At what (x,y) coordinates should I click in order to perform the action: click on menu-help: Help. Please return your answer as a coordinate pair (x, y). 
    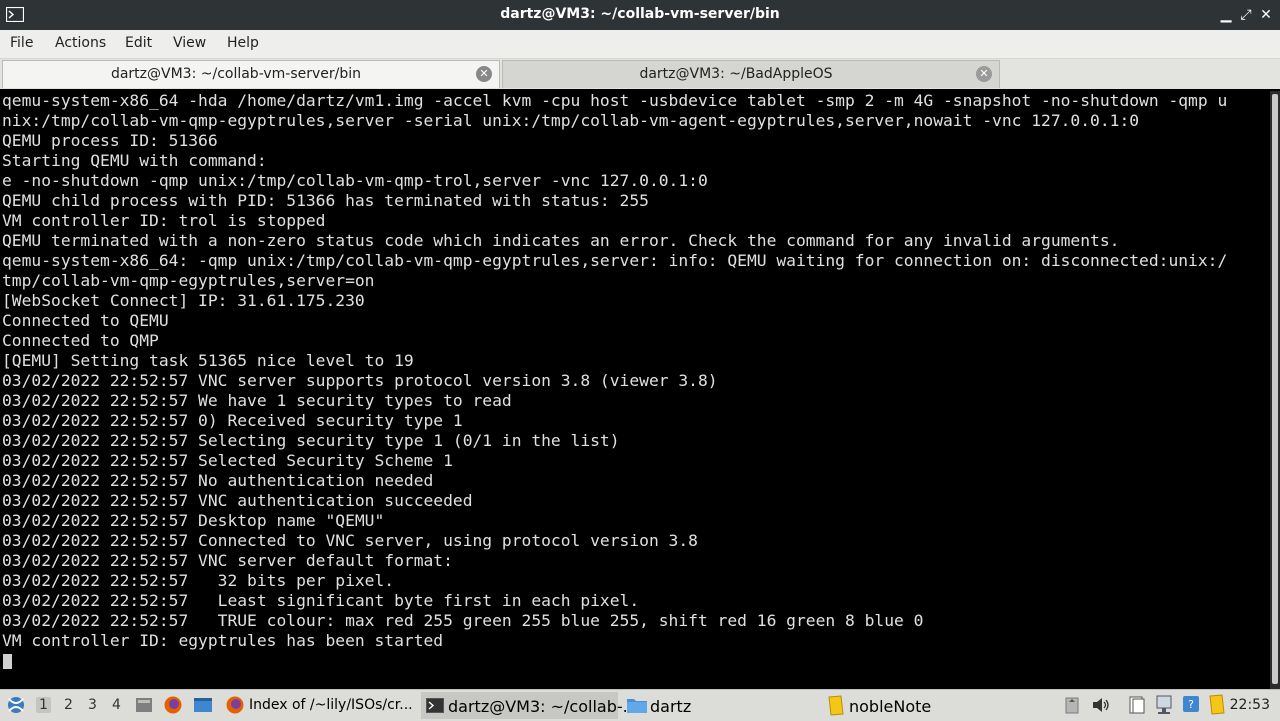
    Looking at the image, I should click on (243, 43).